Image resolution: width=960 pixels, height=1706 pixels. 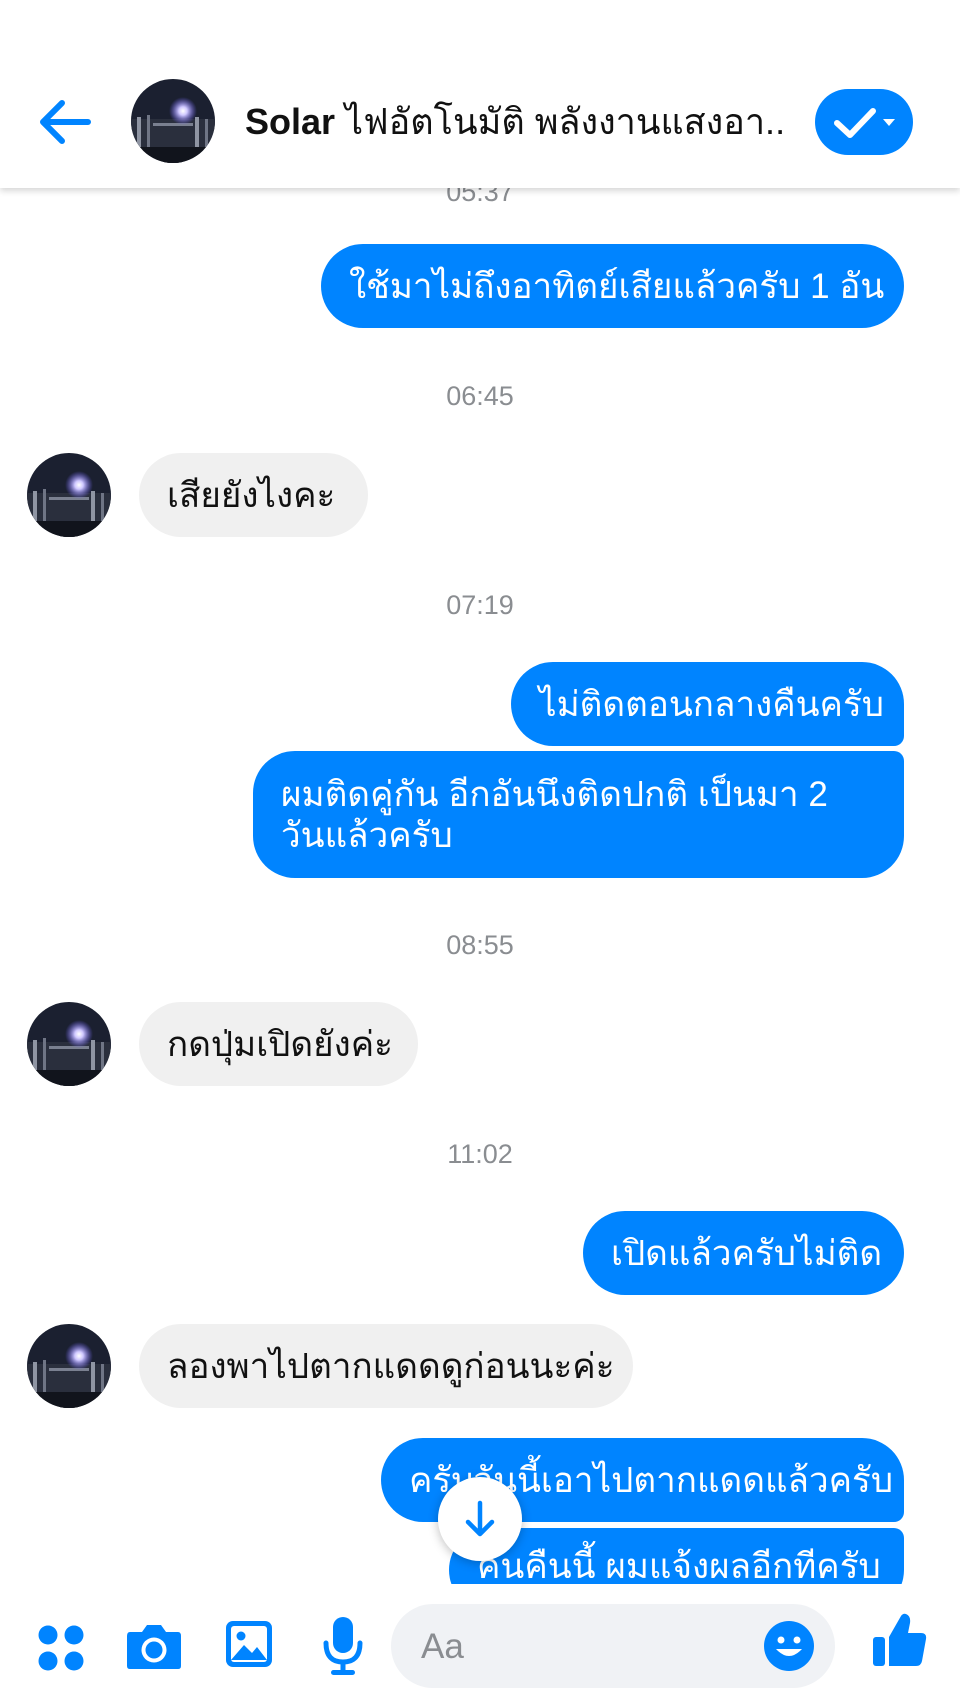 I want to click on camera-icon, so click(x=154, y=1646).